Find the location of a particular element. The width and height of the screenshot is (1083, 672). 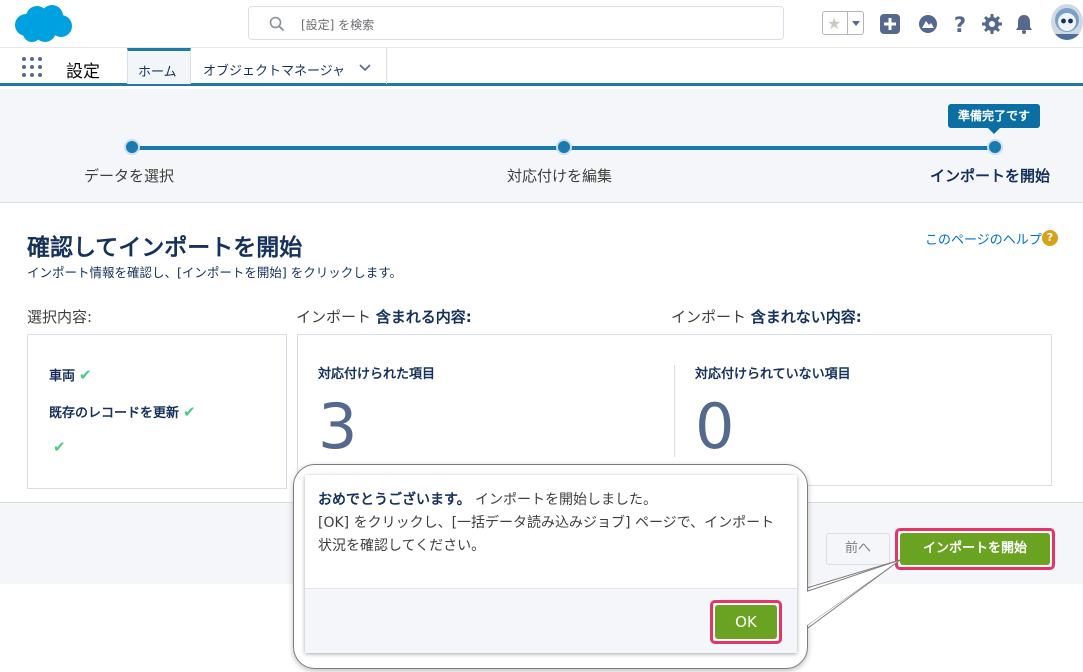

column-divider is located at coordinates (674, 411).